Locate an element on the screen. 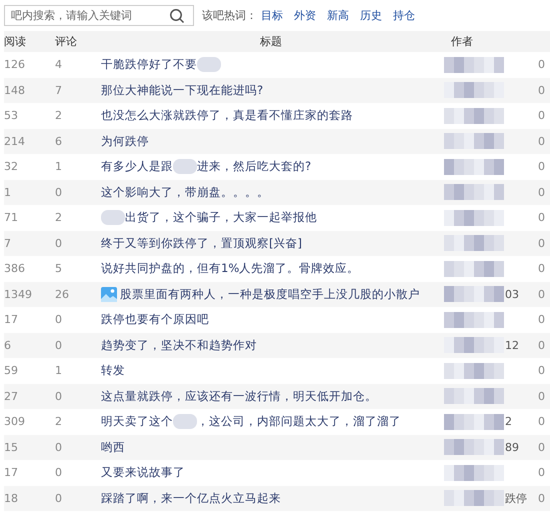 The image size is (550, 512). column-header: 阅读 is located at coordinates (15, 41).